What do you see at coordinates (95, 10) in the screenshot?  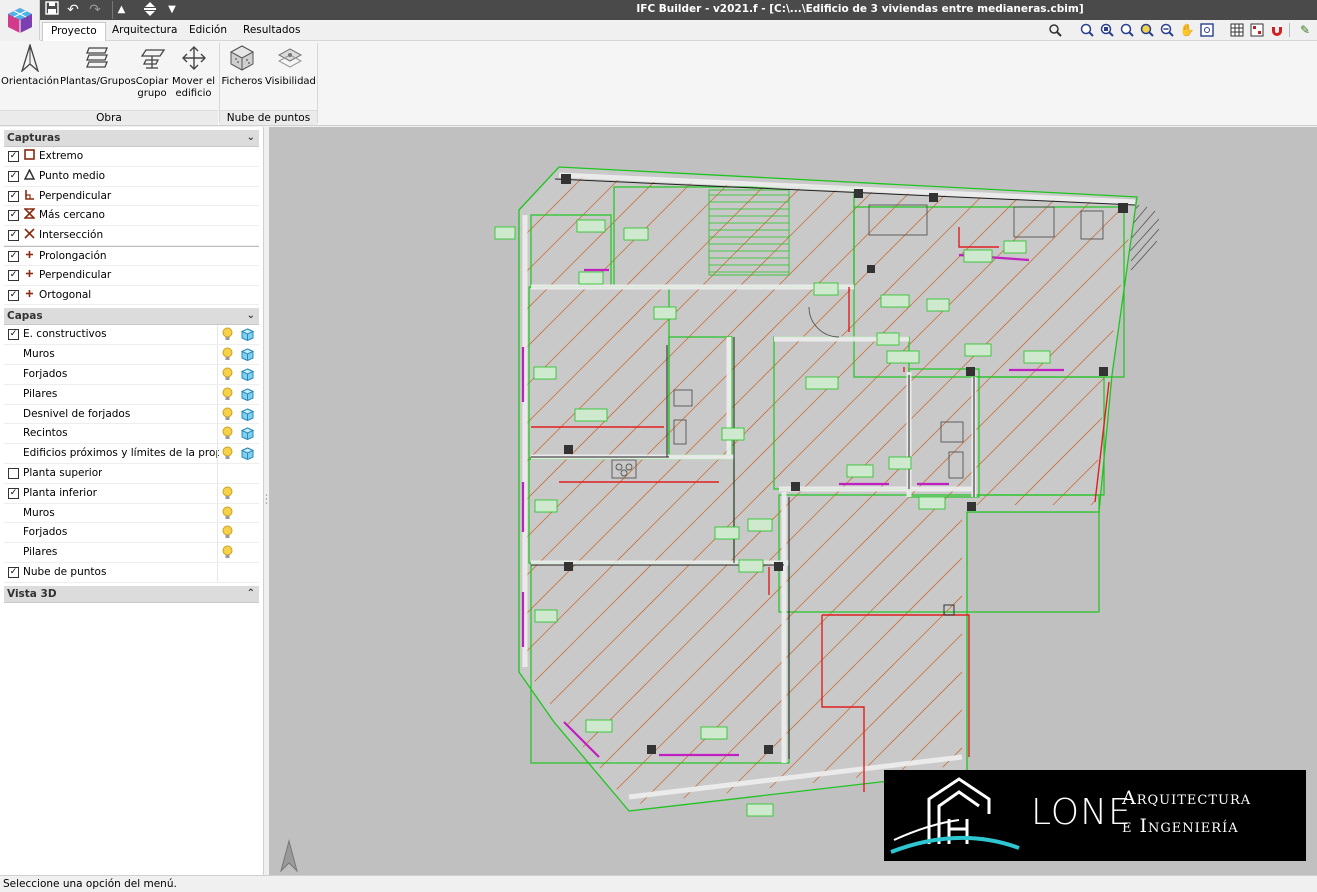 I see `redo-icon: ↷` at bounding box center [95, 10].